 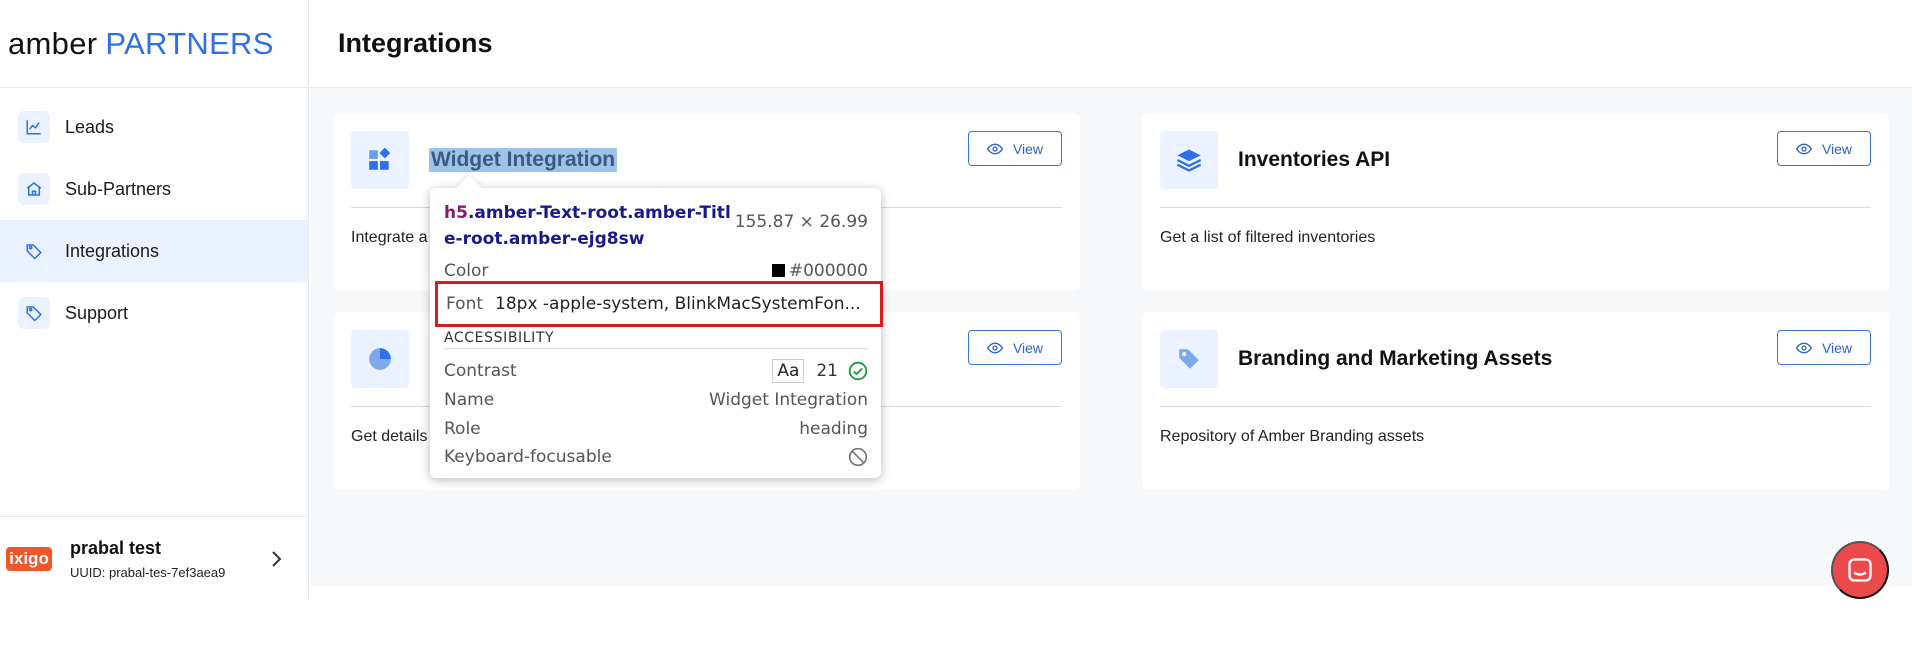 I want to click on chevron-right-icon, so click(x=276, y=559).